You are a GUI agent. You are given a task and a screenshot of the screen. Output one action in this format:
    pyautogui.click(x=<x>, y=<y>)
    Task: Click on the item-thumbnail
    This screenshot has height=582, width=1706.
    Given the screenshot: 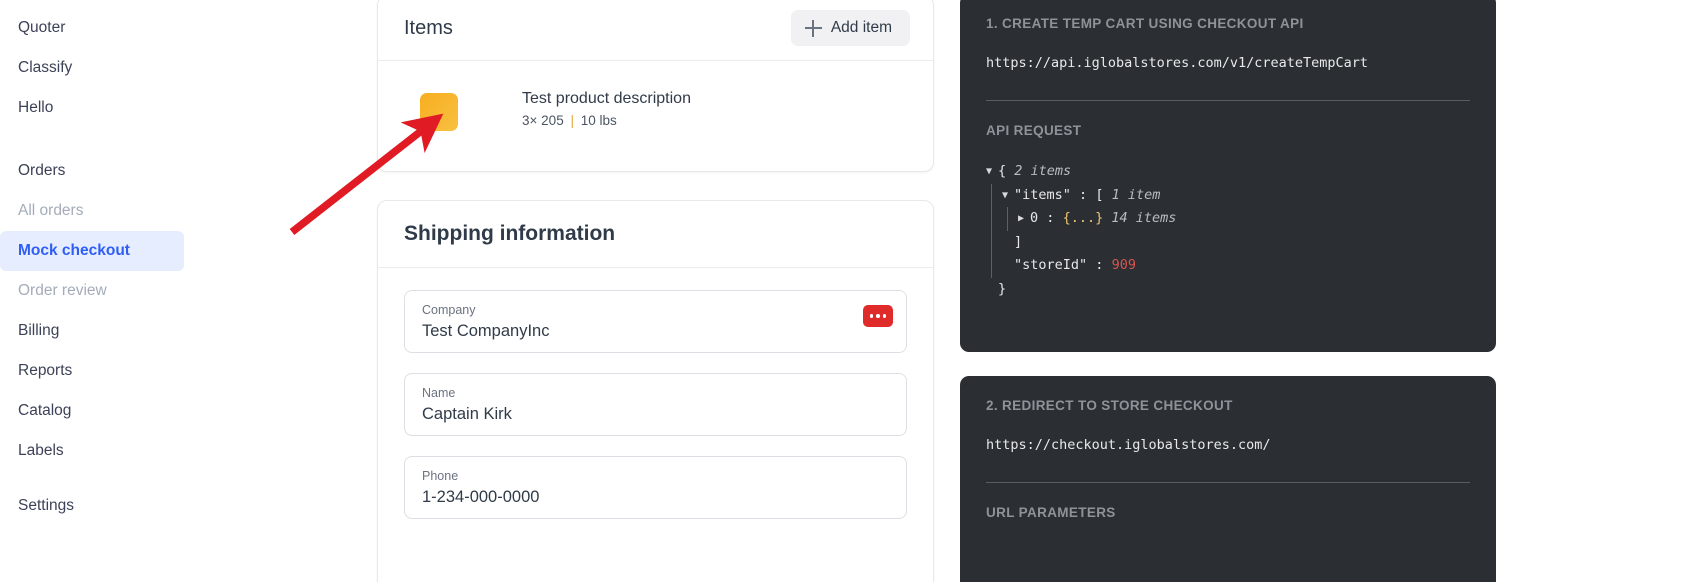 What is the action you would take?
    pyautogui.click(x=439, y=112)
    